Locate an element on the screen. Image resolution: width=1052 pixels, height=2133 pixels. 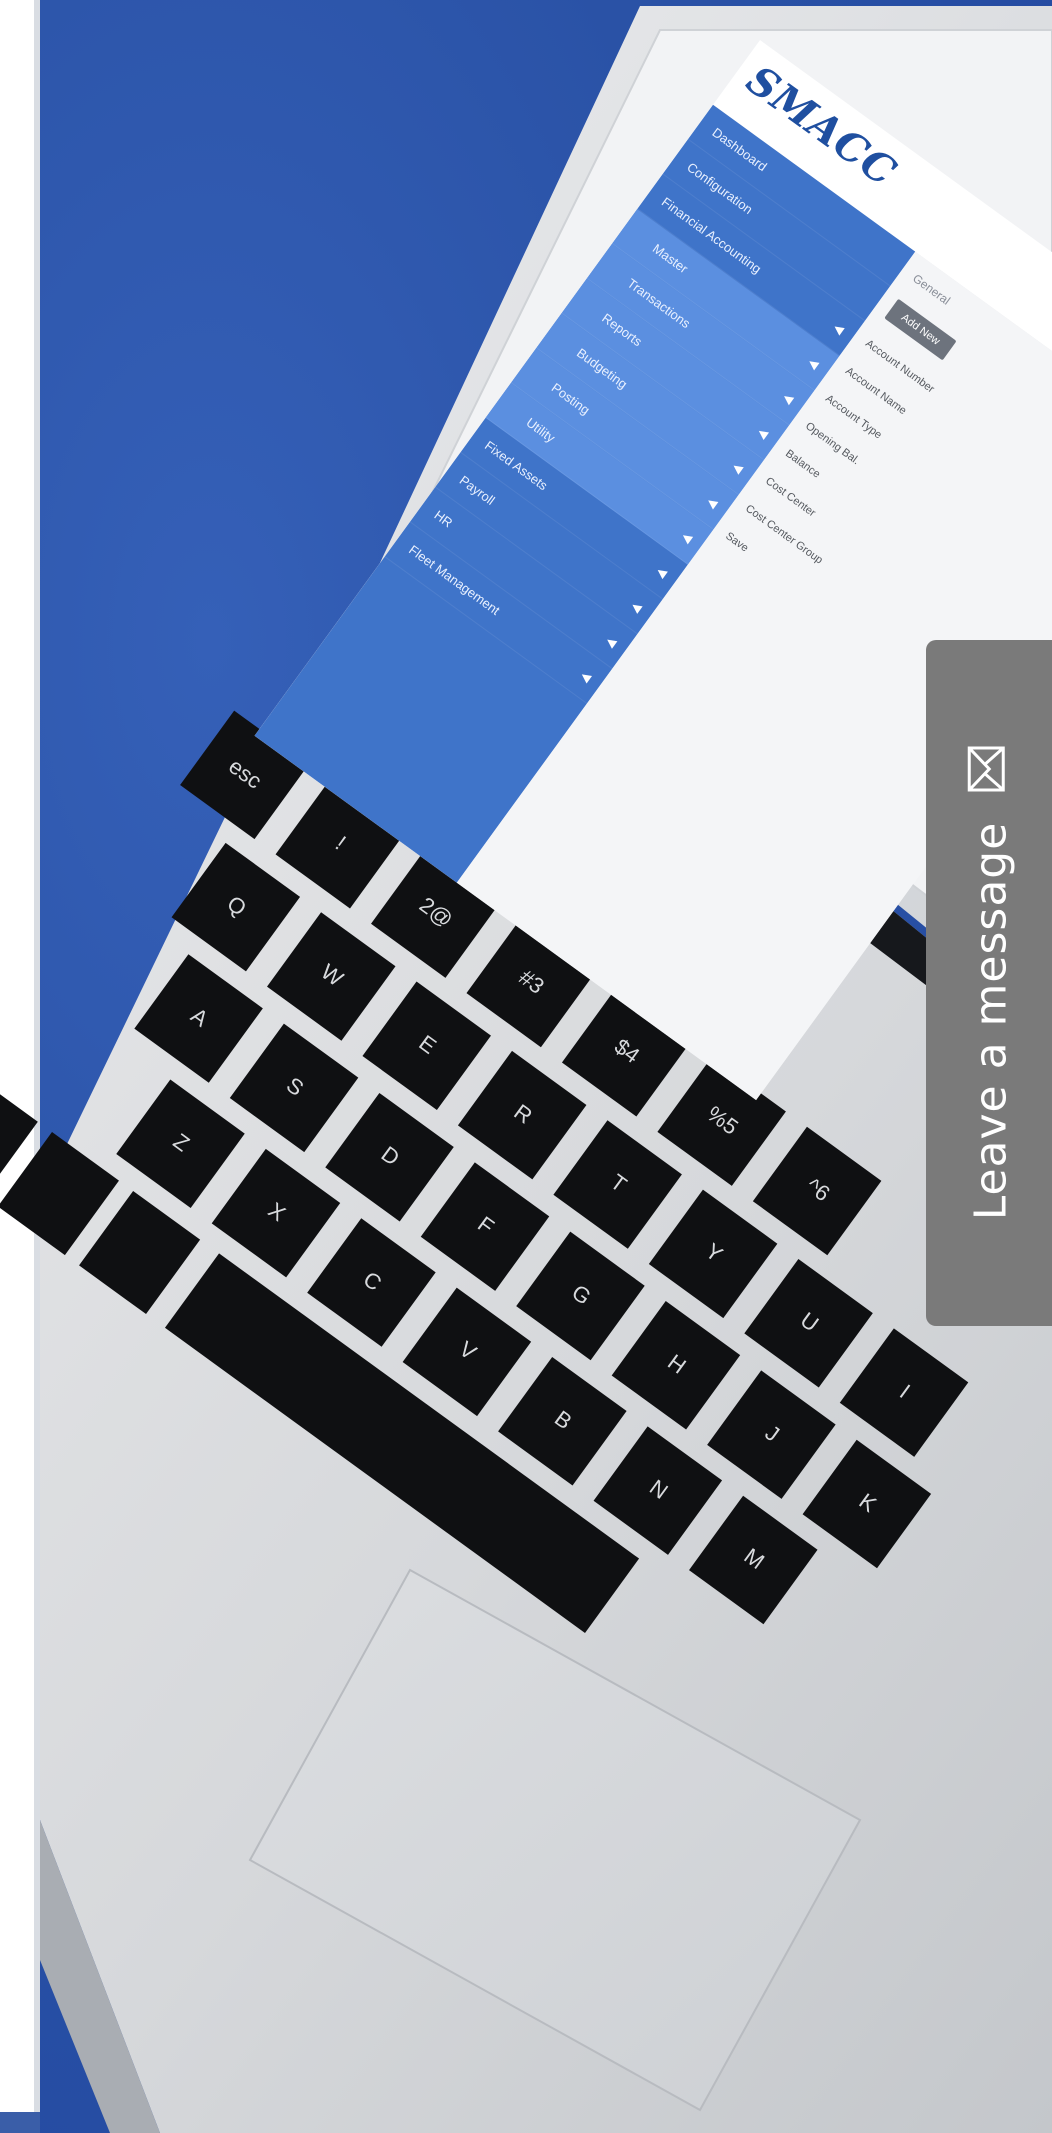
add-new-button: Add New is located at coordinates (920, 329).